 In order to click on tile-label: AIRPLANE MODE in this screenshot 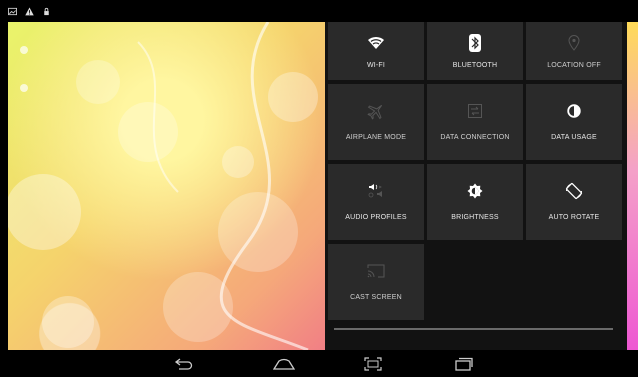, I will do `click(376, 137)`.